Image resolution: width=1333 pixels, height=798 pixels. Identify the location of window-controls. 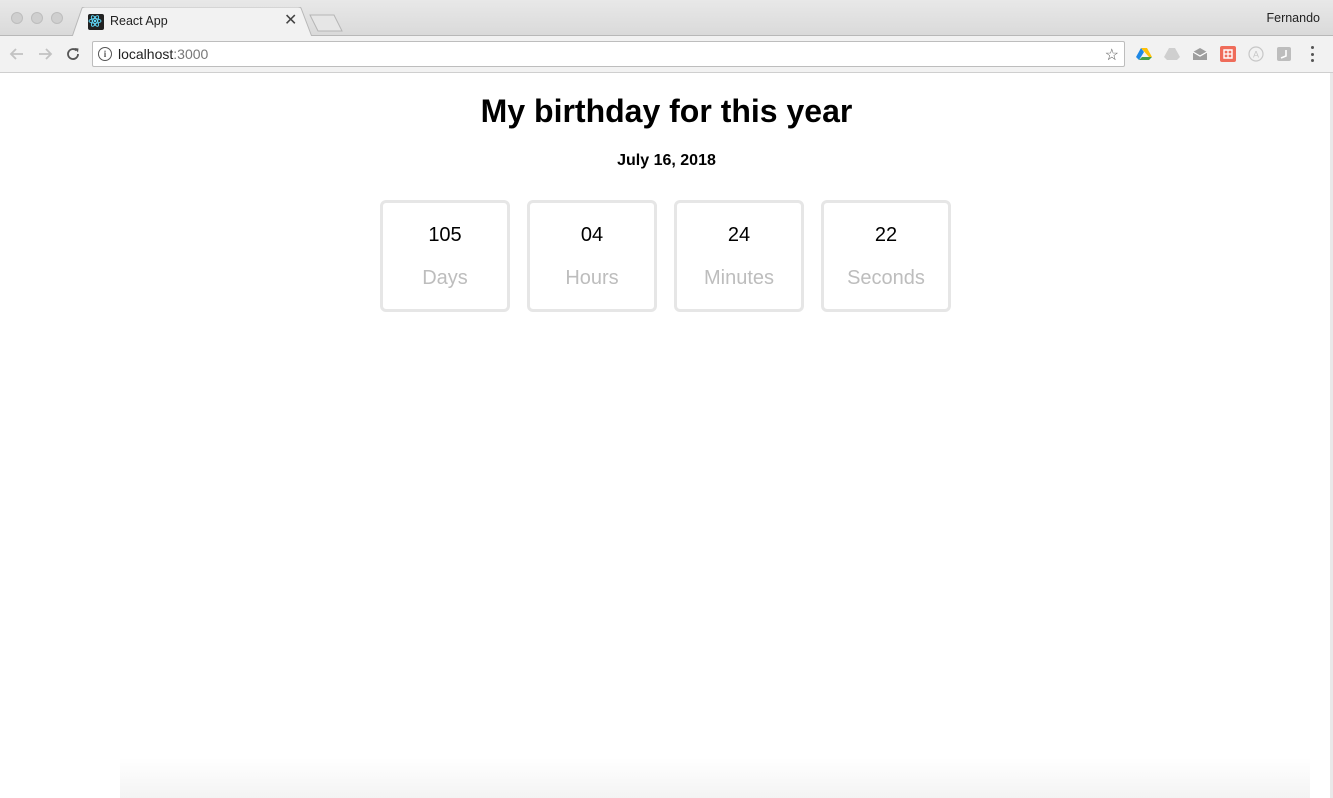
(37, 18).